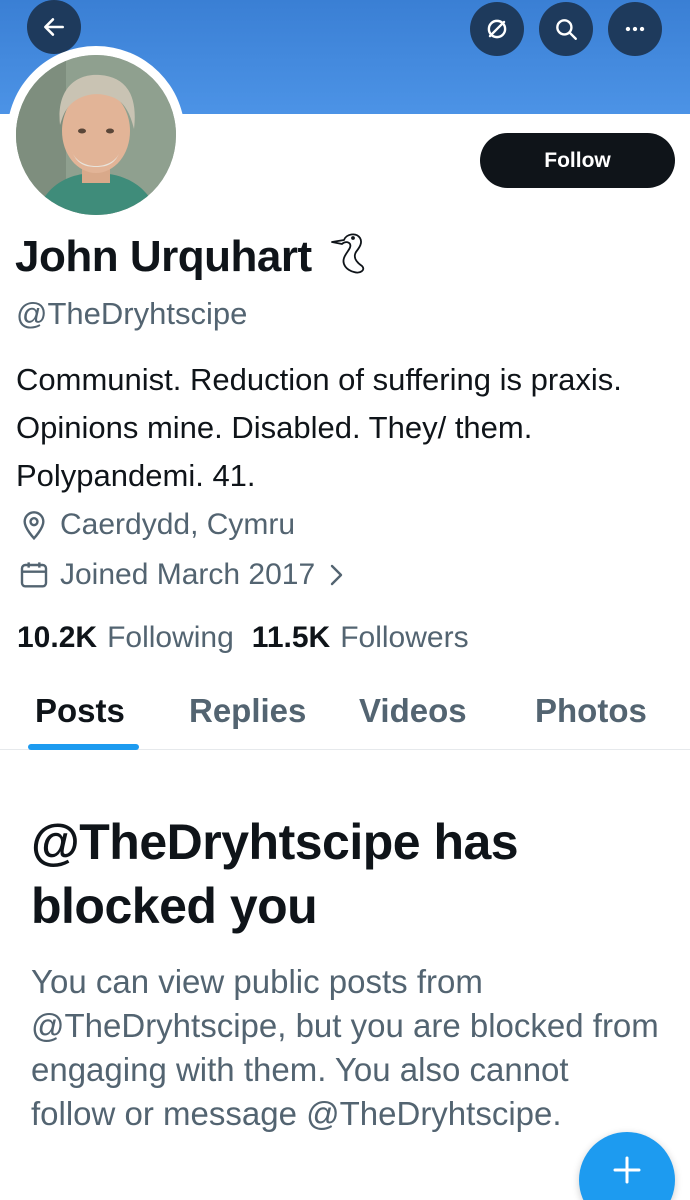  I want to click on location-text: Caerdydd, Cymru, so click(178, 524).